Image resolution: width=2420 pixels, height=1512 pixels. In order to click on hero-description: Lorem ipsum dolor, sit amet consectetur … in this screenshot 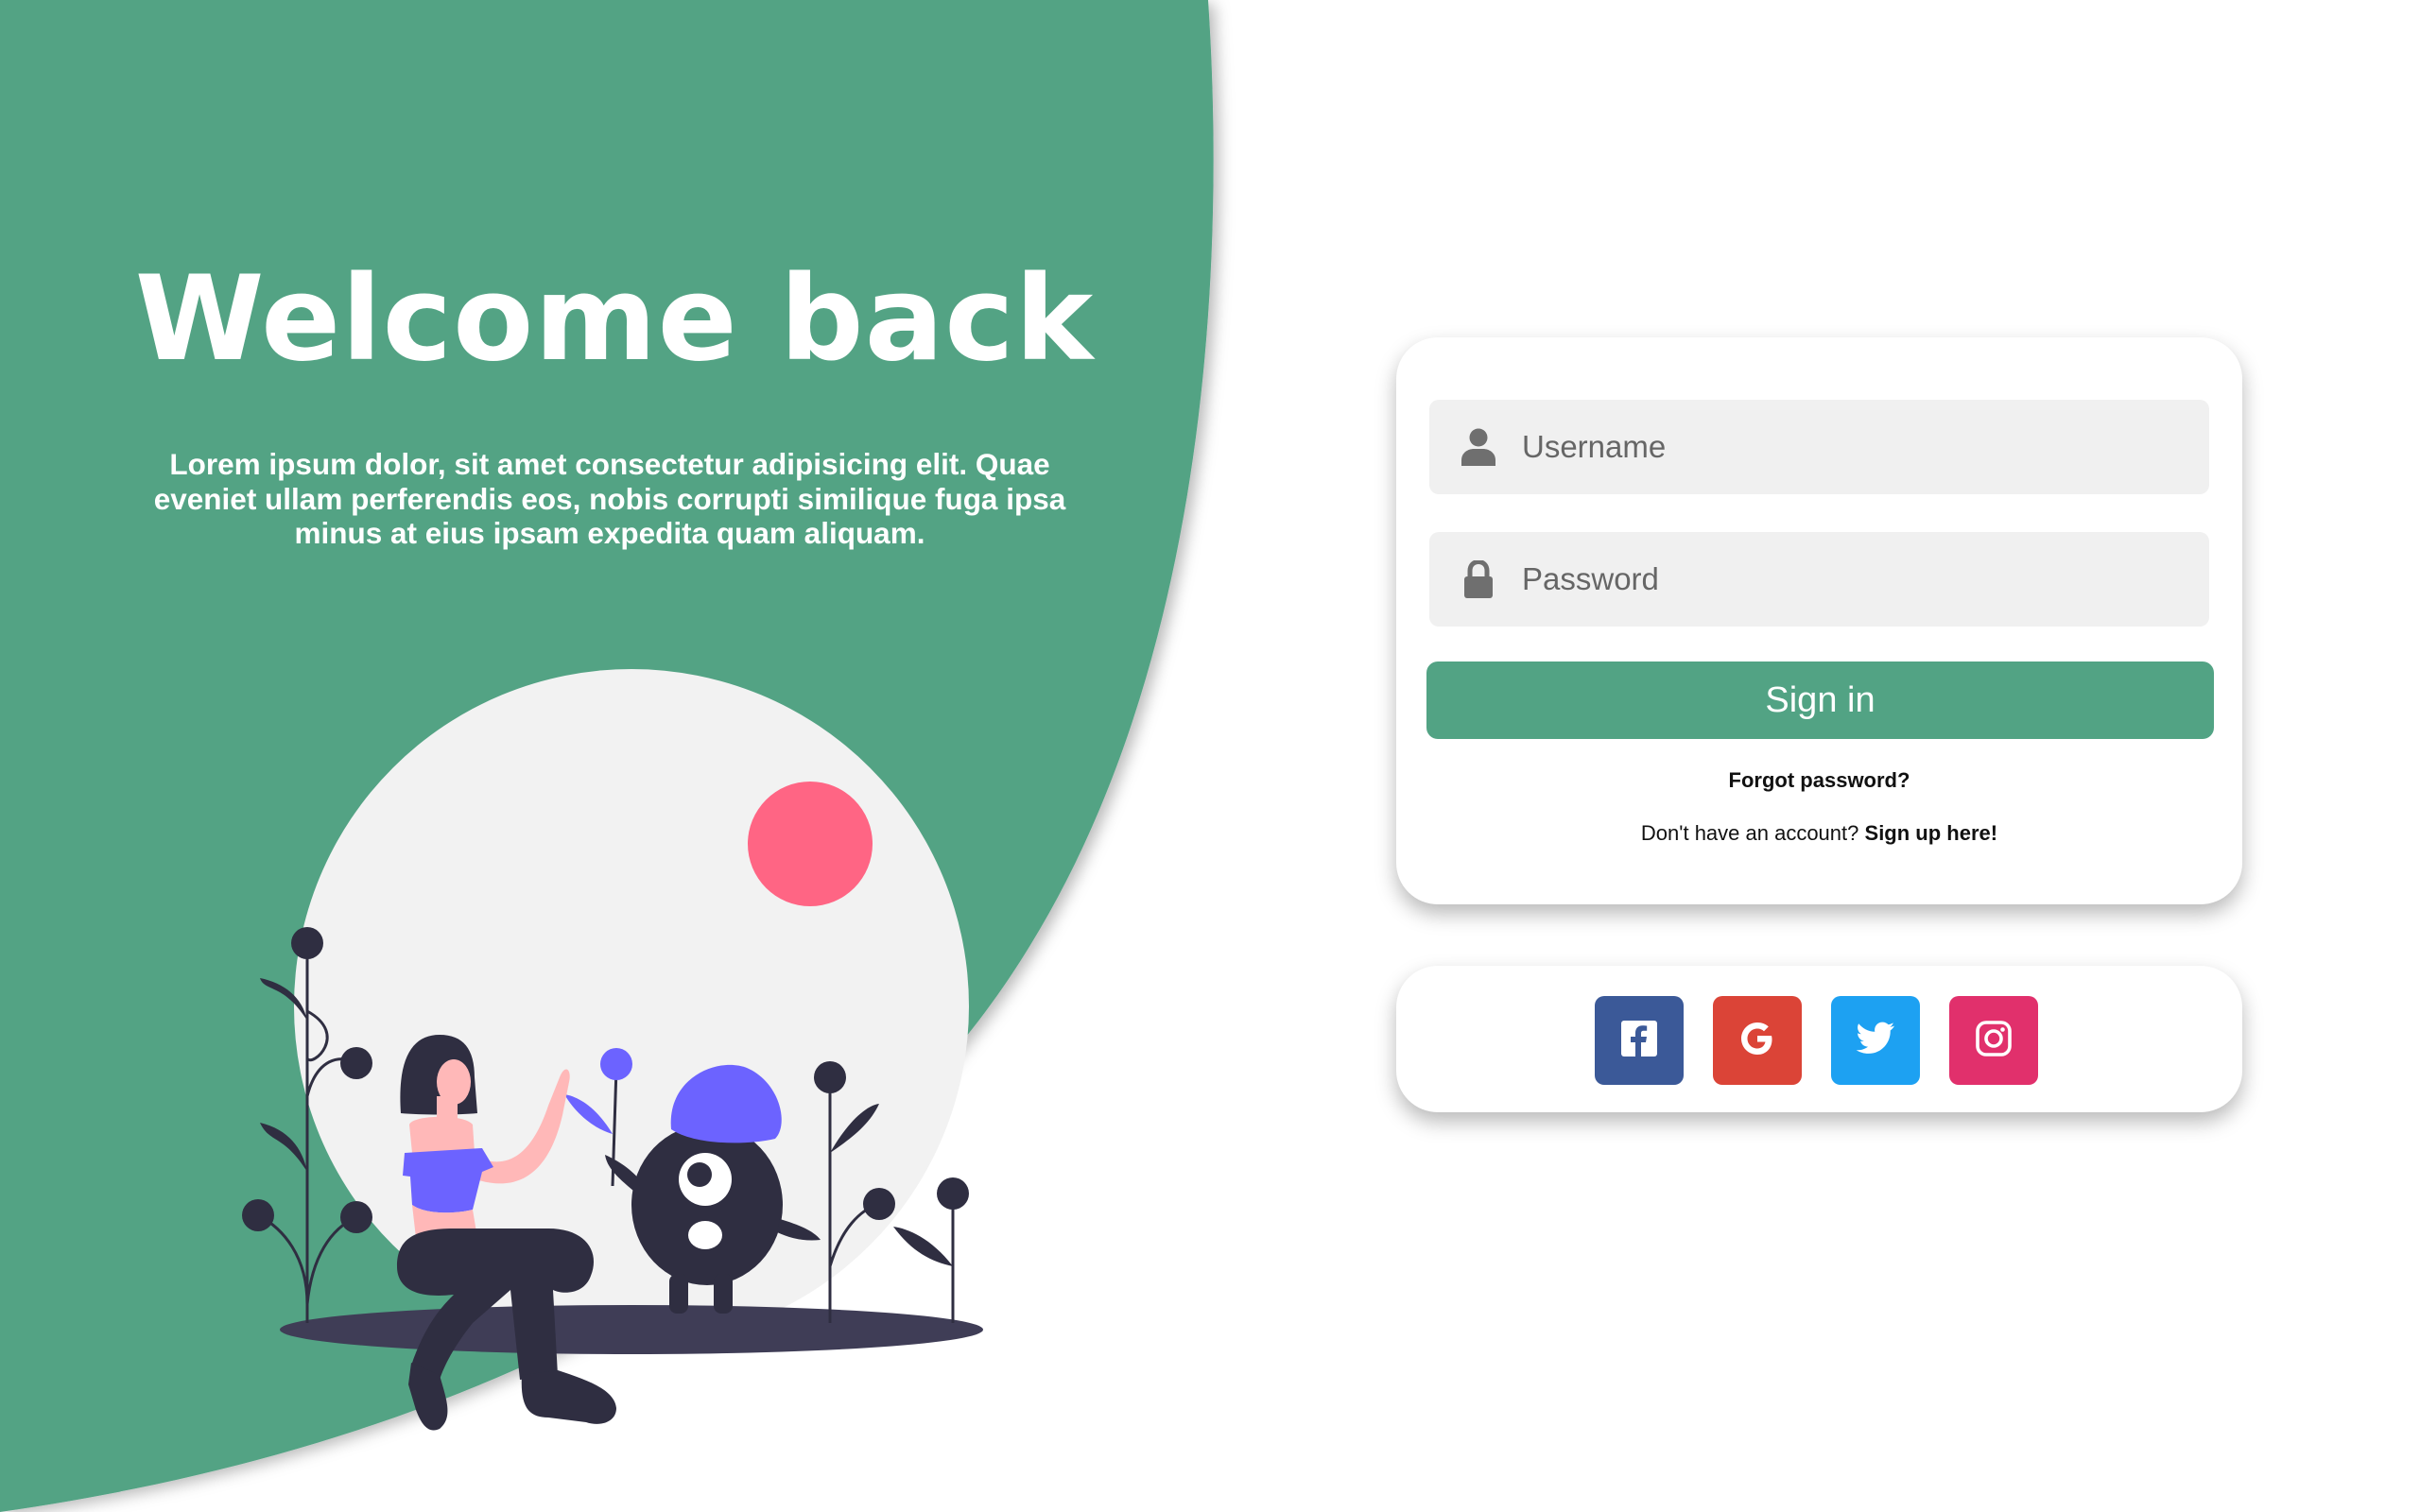, I will do `click(609, 498)`.